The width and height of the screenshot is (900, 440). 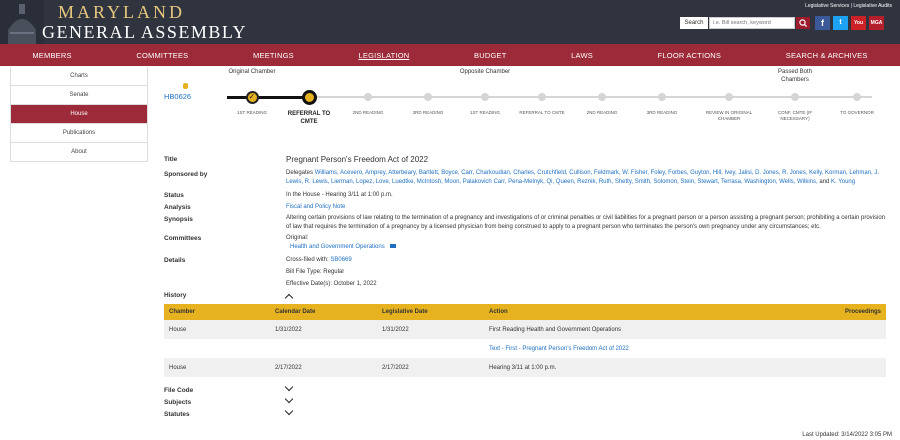 I want to click on nav-item-search-archives: SEARCH & ARCHIVES, so click(x=827, y=55).